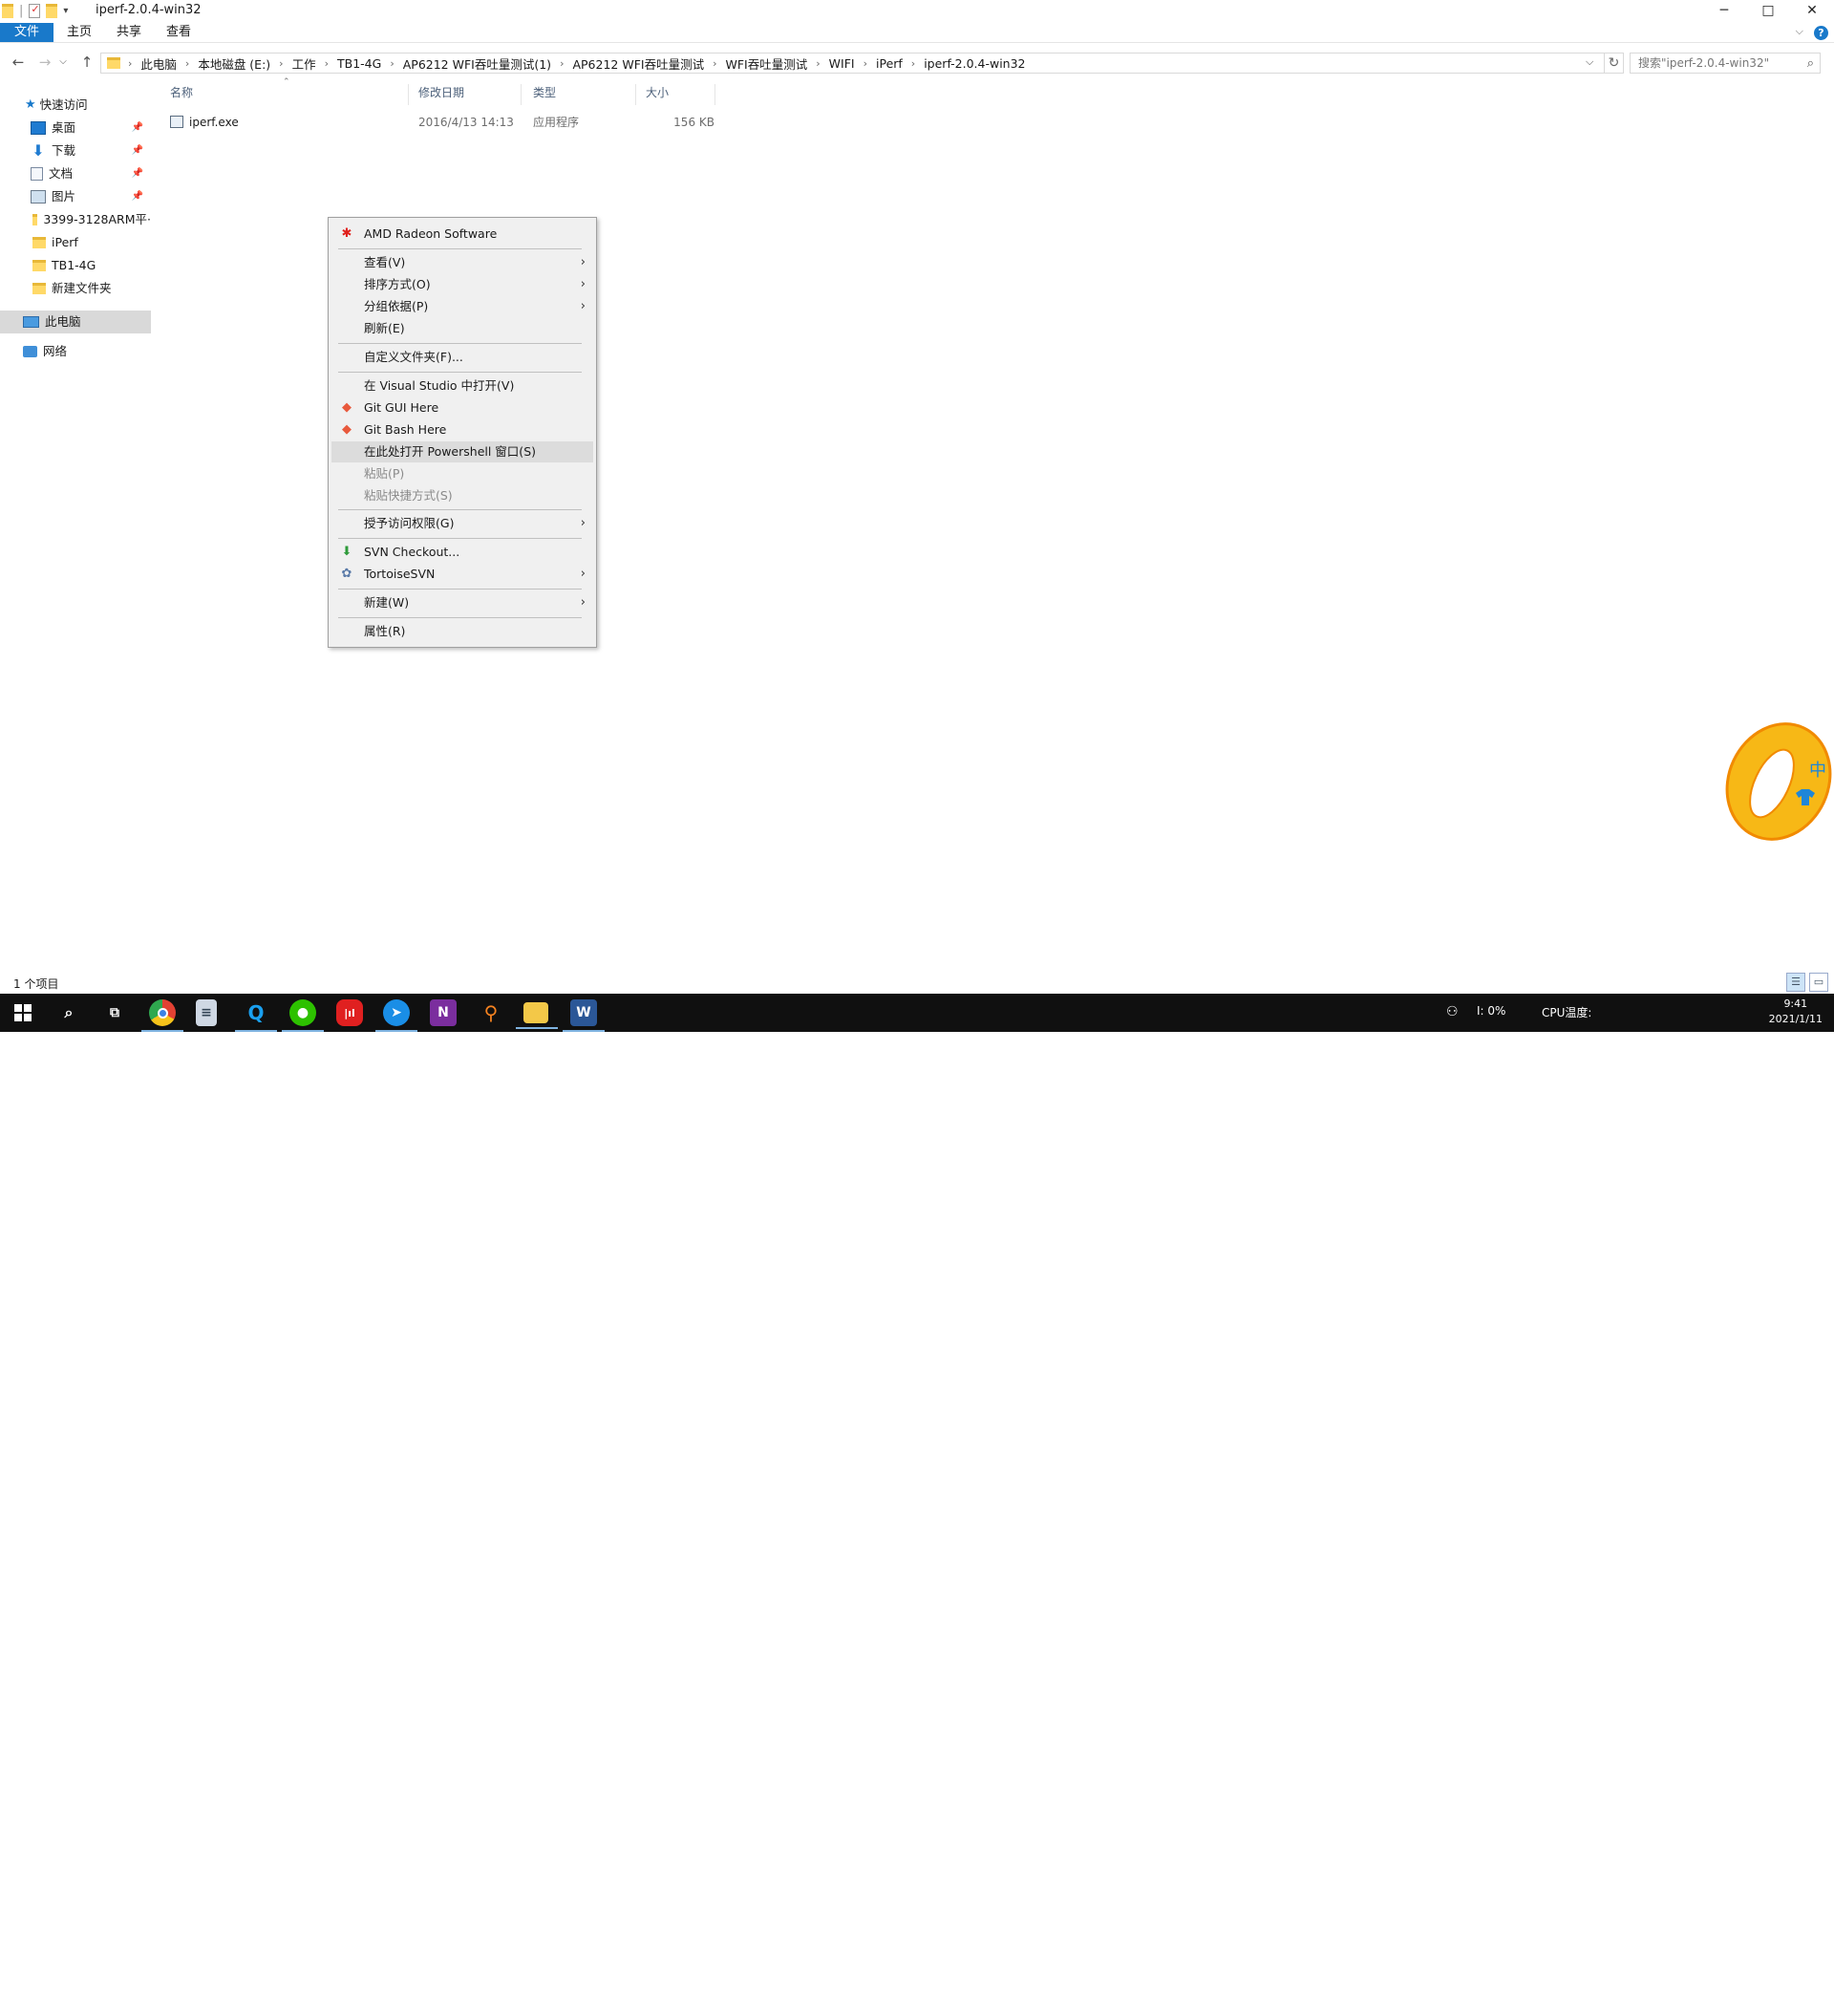 Image resolution: width=1834 pixels, height=2016 pixels. I want to click on file-name: iperf.exe, so click(214, 123).